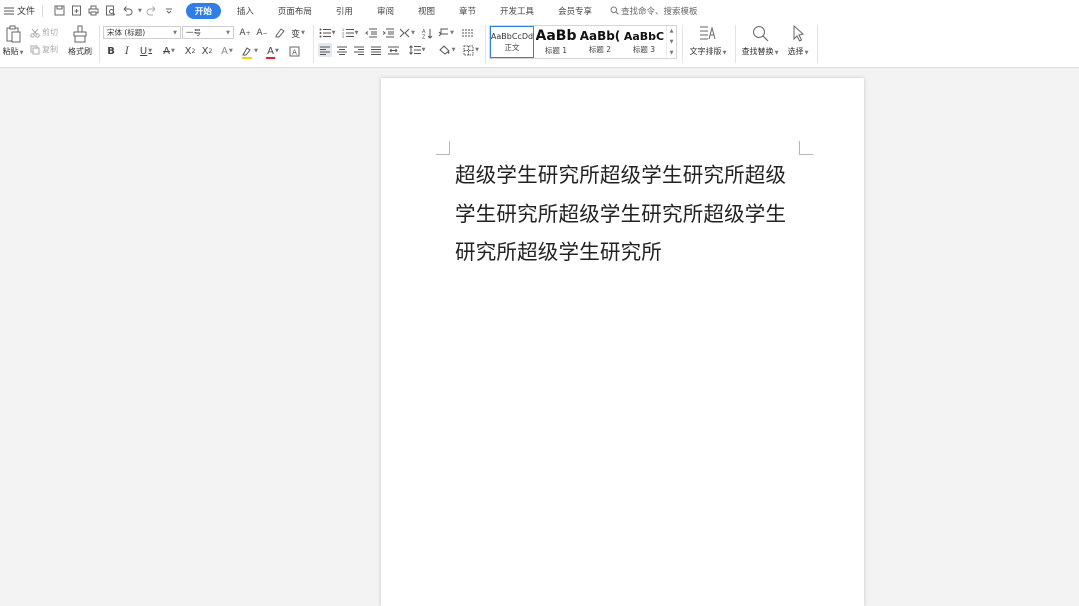 This screenshot has height=606, width=1079. What do you see at coordinates (512, 42) in the screenshot?
I see `style-normal: AaBbCcDd 正文` at bounding box center [512, 42].